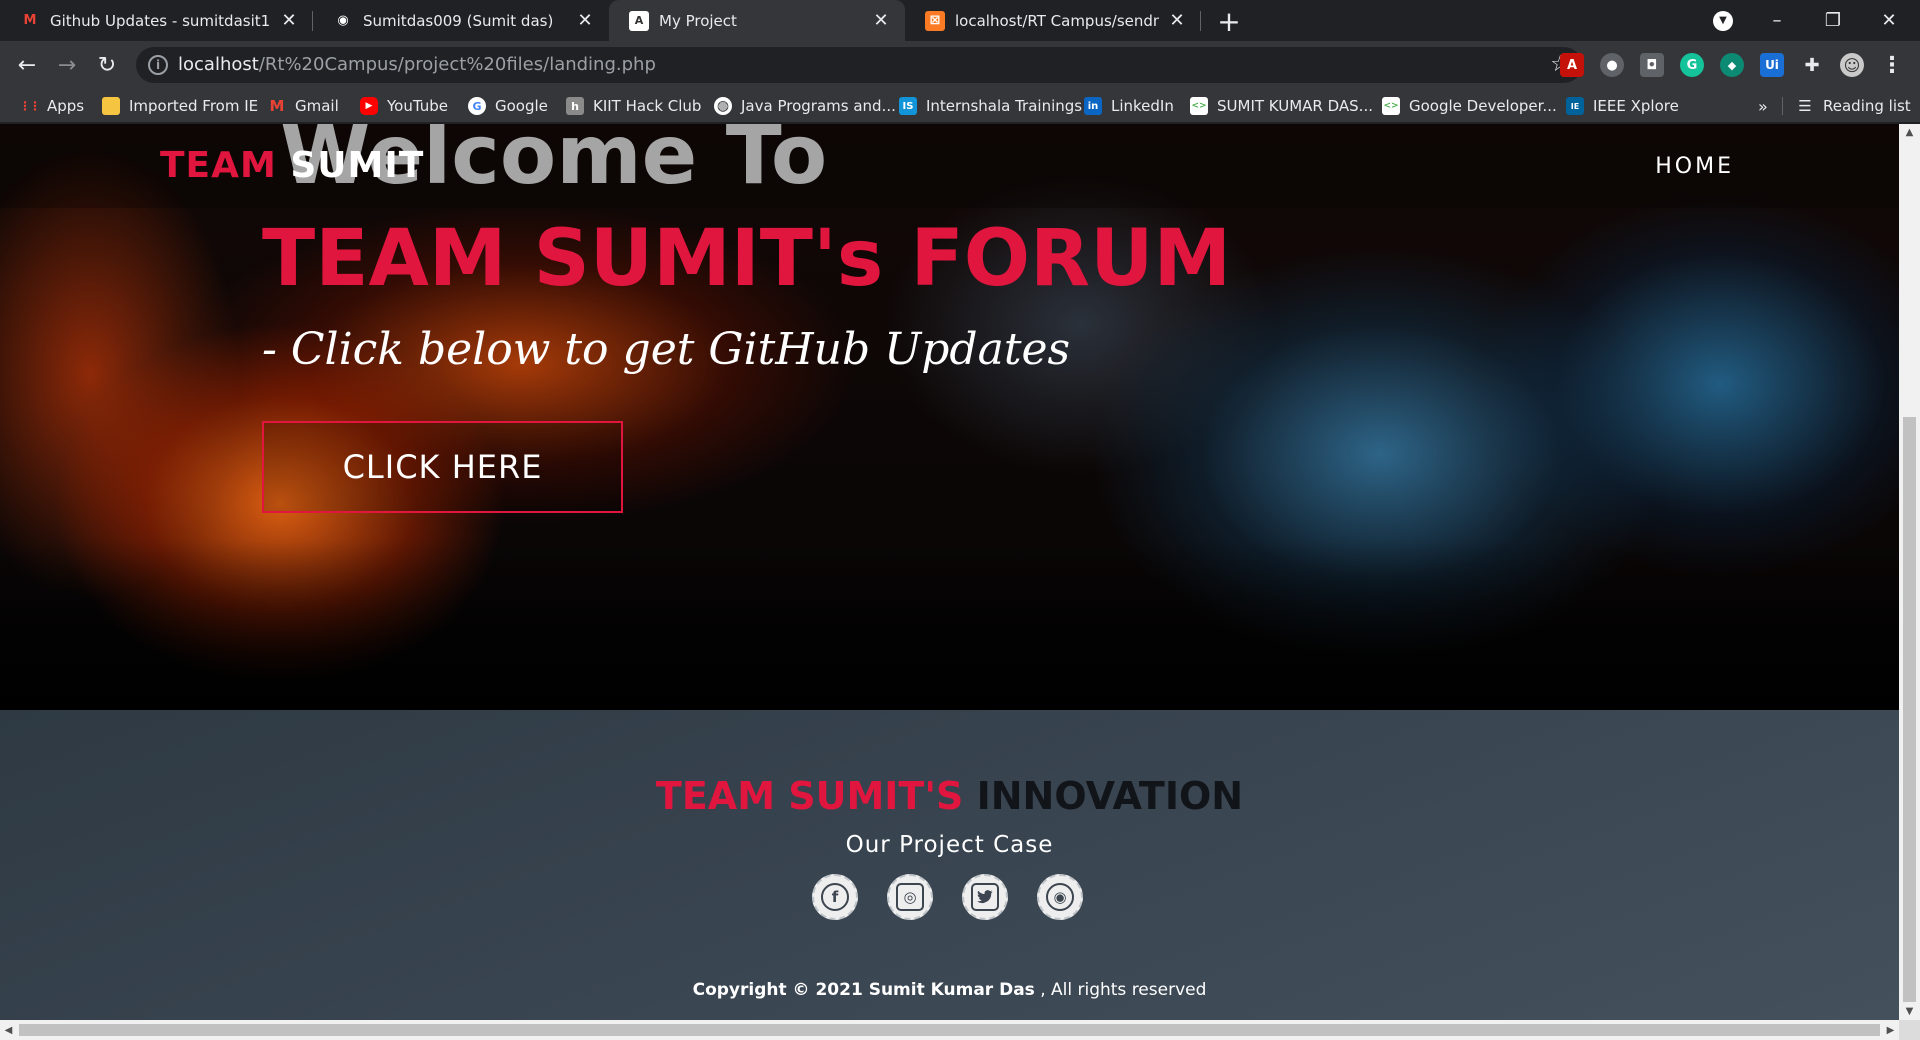  Describe the element at coordinates (723, 106) in the screenshot. I see `globe-icon: ◍` at that location.